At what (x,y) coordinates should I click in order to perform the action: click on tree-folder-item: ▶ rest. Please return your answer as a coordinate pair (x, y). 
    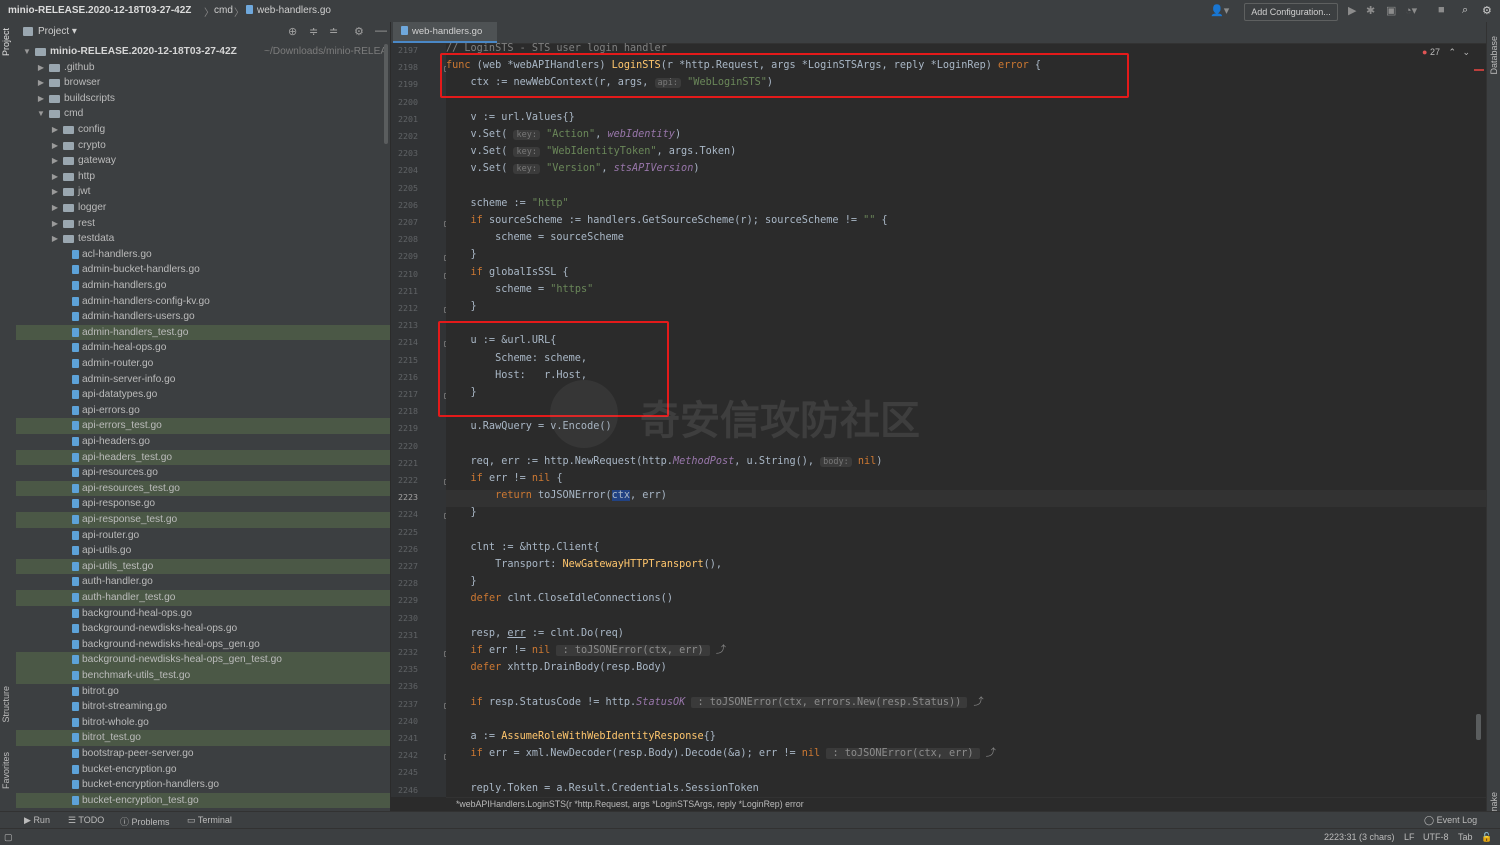
    Looking at the image, I should click on (203, 224).